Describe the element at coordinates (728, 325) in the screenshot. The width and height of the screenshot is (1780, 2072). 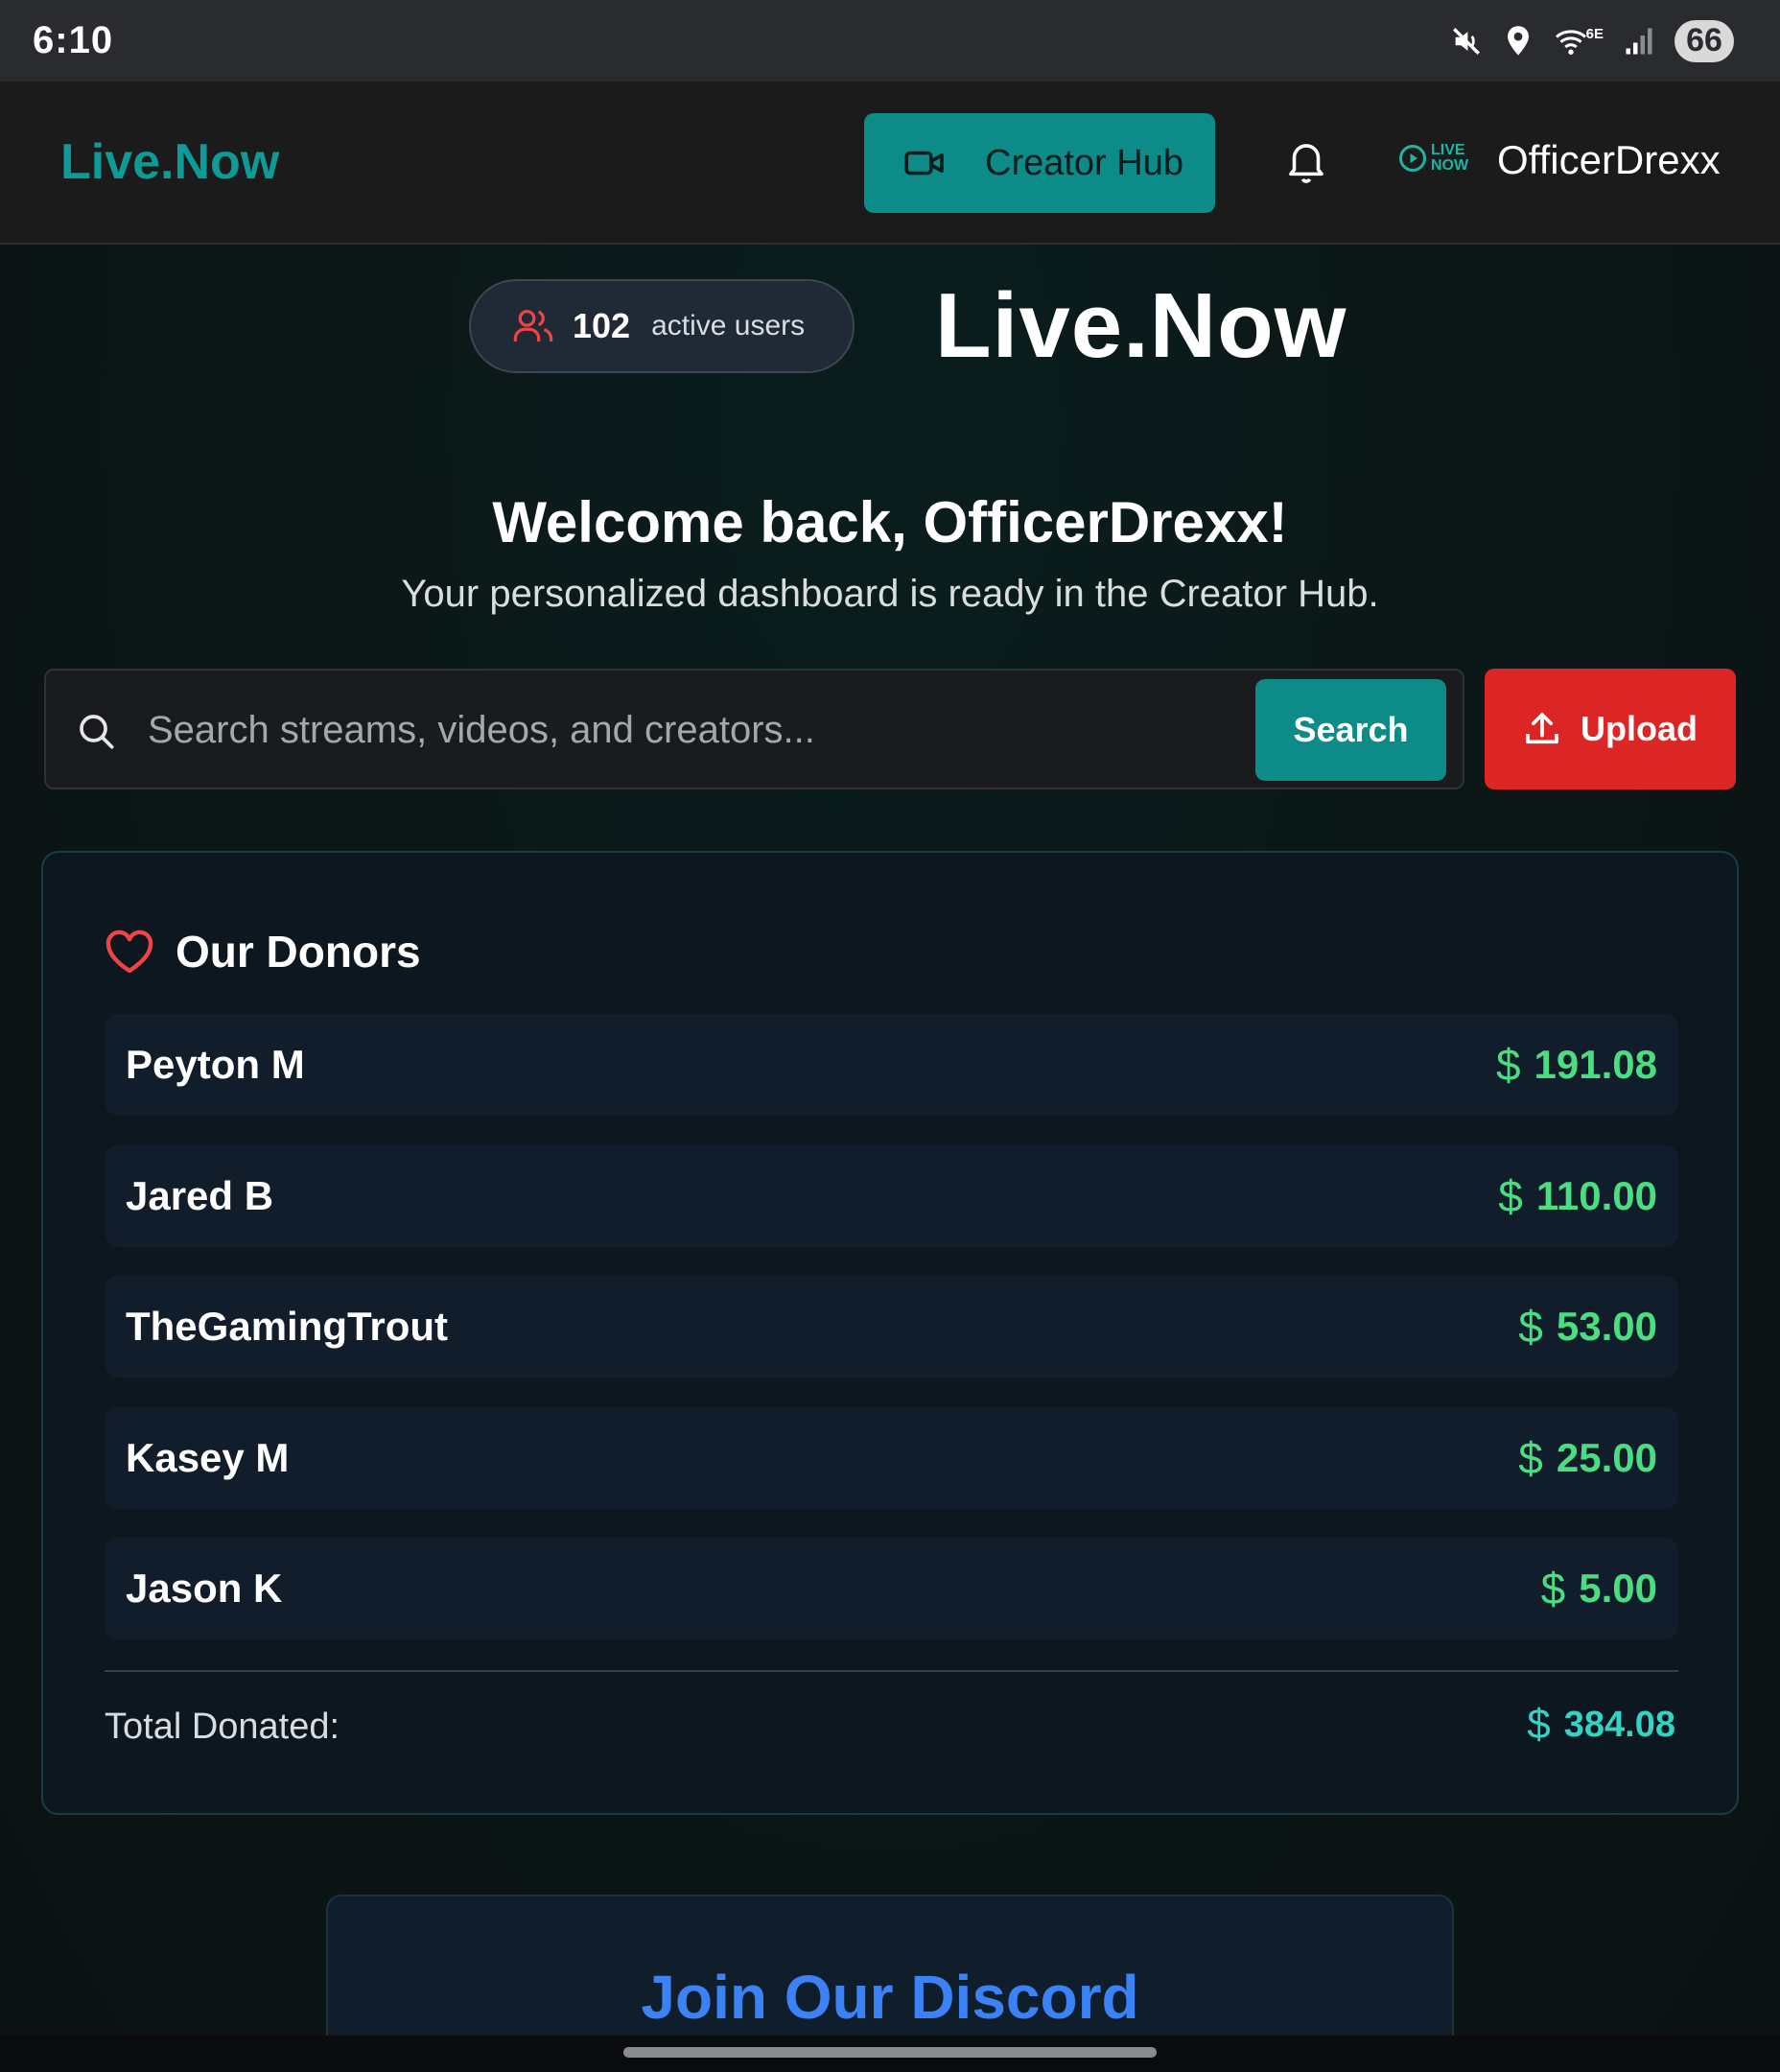
I see `active-users-label: active users` at that location.